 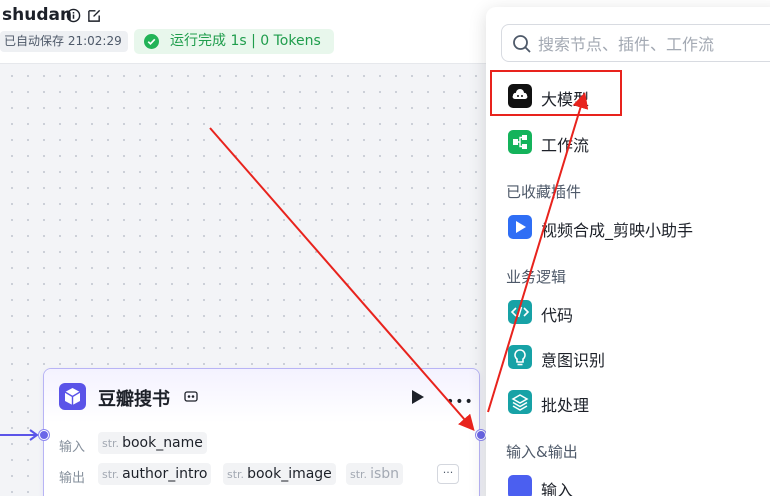 What do you see at coordinates (544, 192) in the screenshot?
I see `section-title-favorites: 已收藏插件` at bounding box center [544, 192].